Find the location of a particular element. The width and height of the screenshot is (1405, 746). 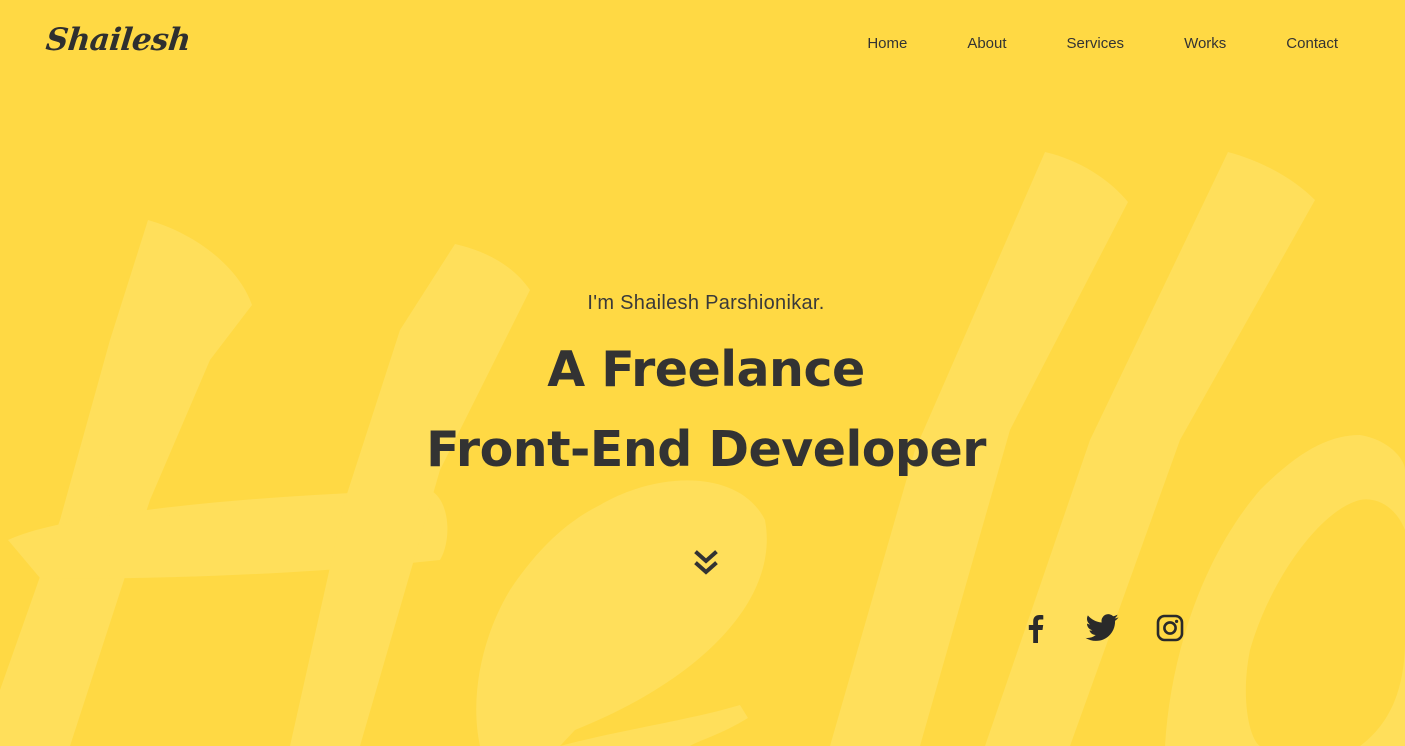

site-logo: Shailesh is located at coordinates (118, 40).